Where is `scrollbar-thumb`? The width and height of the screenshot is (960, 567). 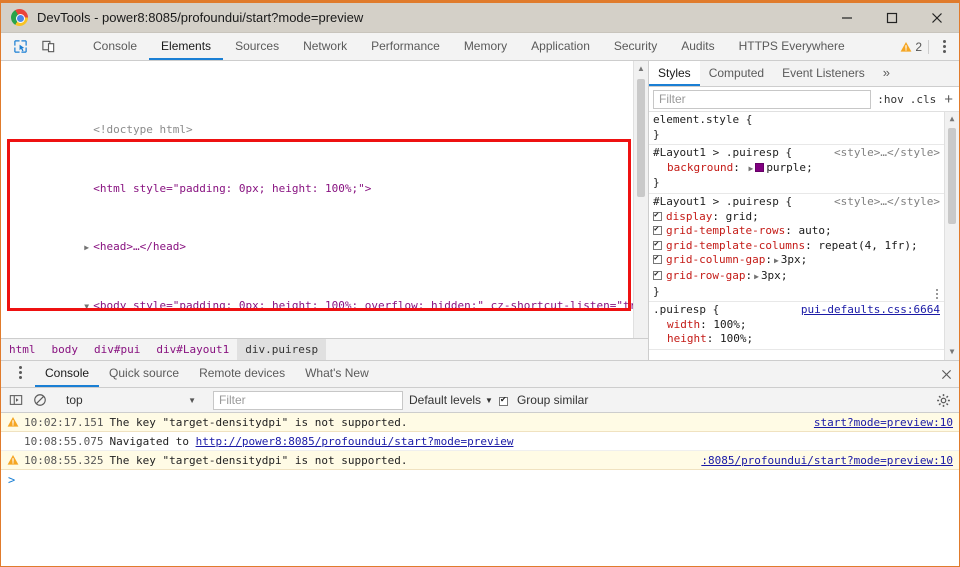 scrollbar-thumb is located at coordinates (641, 138).